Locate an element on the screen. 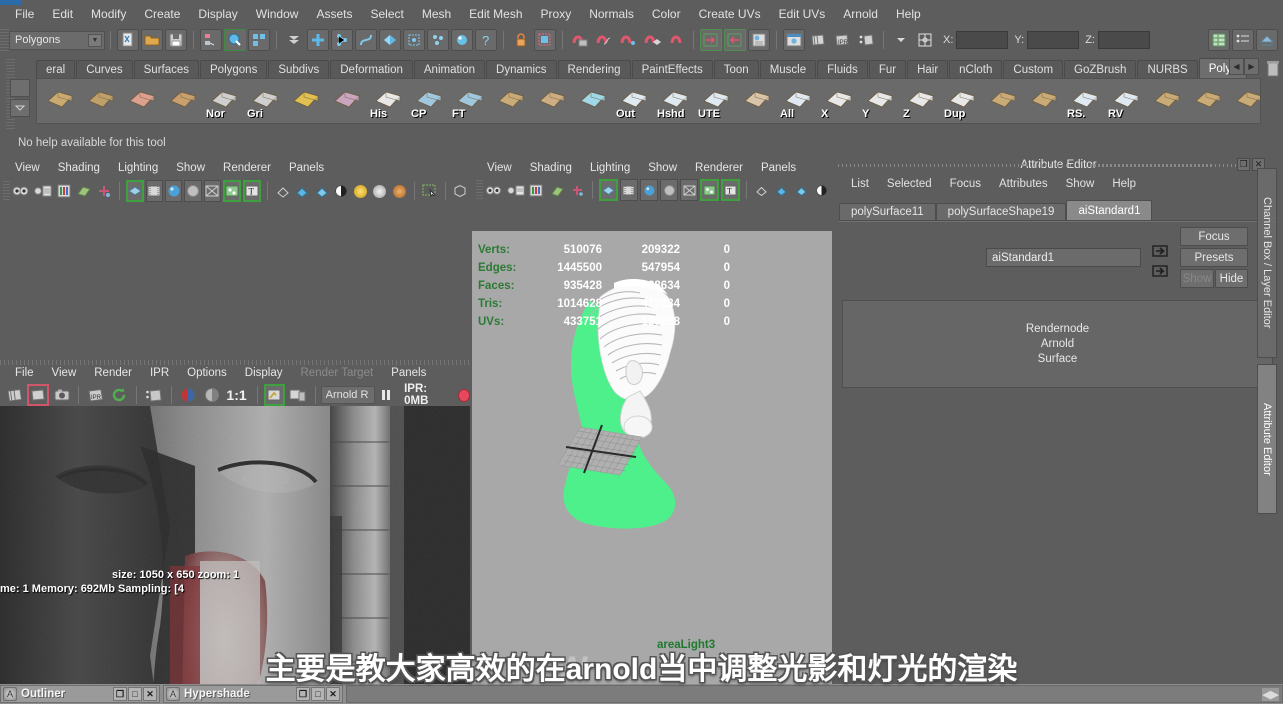 The width and height of the screenshot is (1283, 704). arnold-menu-display: Display is located at coordinates (264, 373).